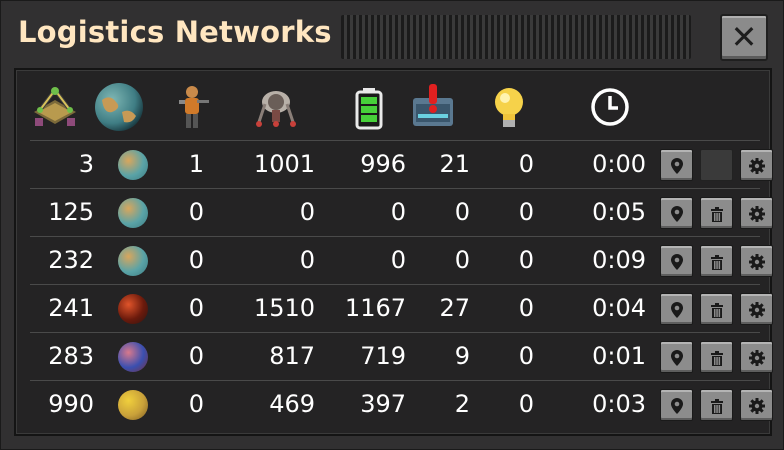 This screenshot has width=784, height=450. I want to click on battery-icon, so click(369, 109).